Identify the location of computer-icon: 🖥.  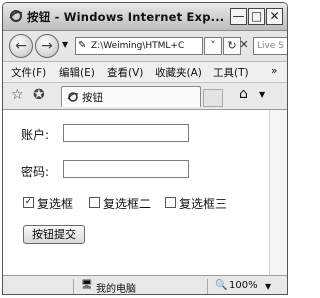
(87, 285).